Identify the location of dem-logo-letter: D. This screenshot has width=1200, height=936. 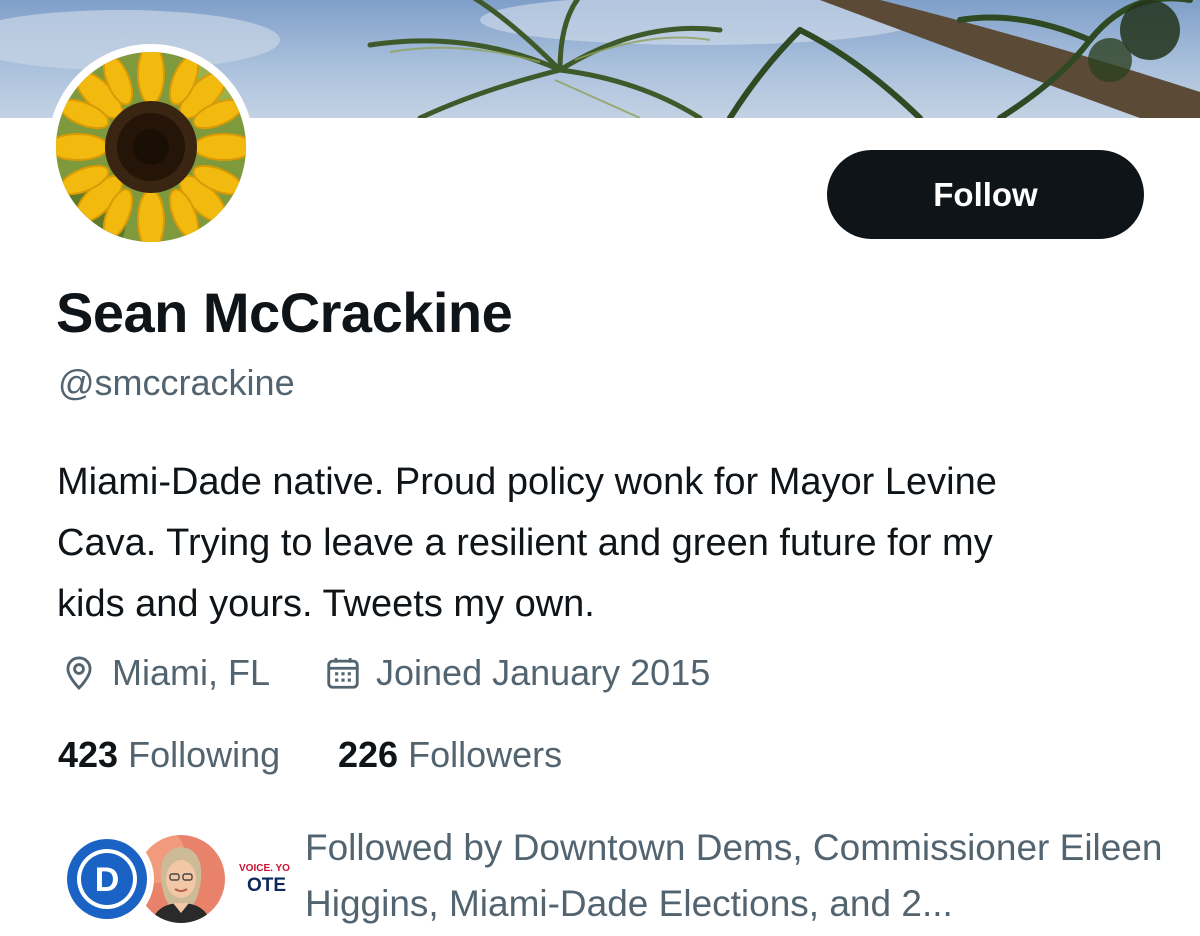
(107, 880).